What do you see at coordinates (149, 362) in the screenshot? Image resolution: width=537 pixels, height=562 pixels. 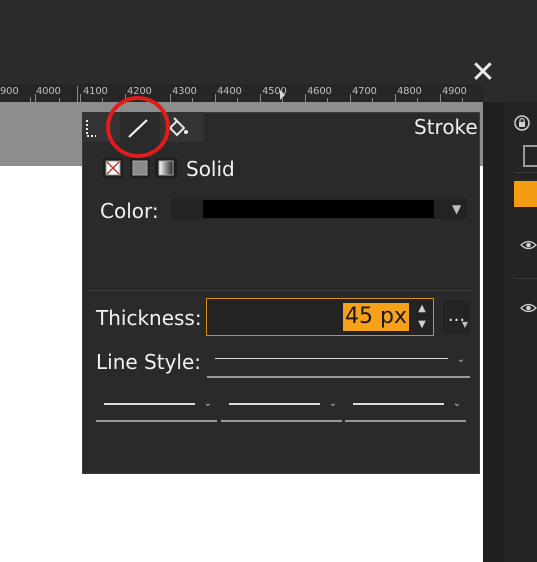 I see `line-style-label: Line Style:` at bounding box center [149, 362].